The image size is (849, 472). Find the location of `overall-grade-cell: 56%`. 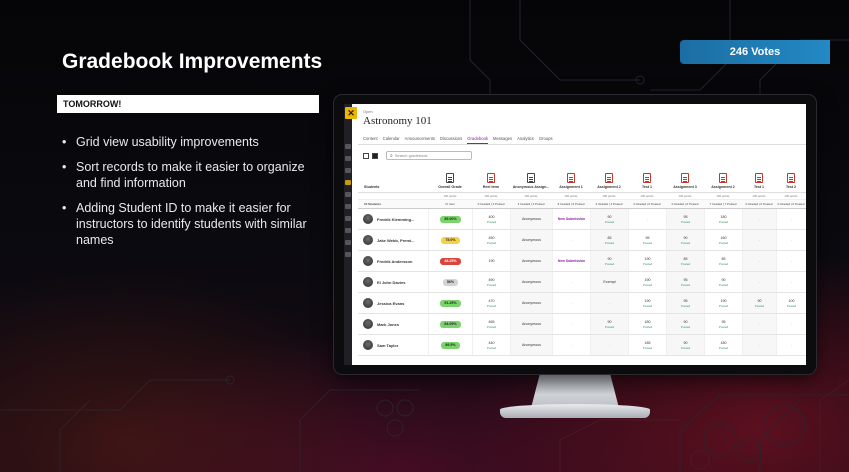

overall-grade-cell: 56% is located at coordinates (450, 282).